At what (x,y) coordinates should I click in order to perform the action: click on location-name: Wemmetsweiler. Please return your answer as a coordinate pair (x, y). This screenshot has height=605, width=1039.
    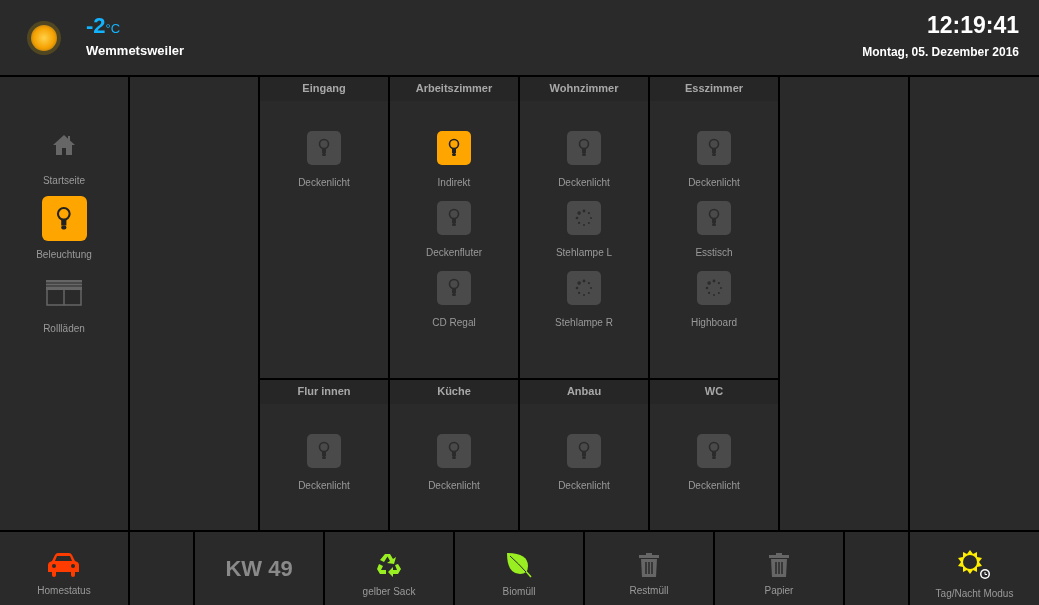
    Looking at the image, I should click on (135, 50).